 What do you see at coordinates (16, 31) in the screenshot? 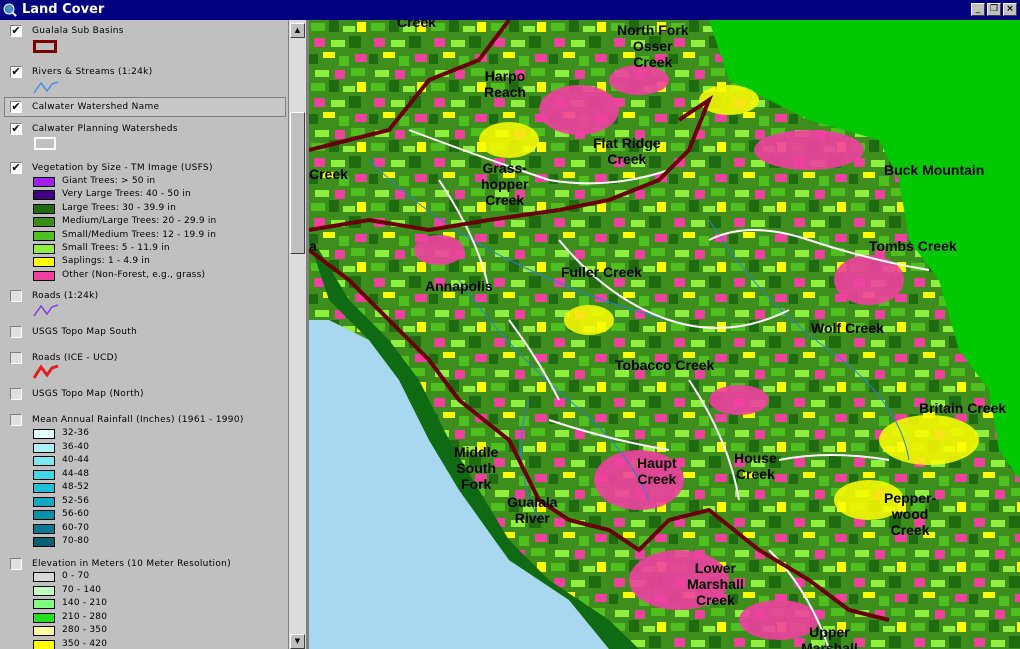
I see `layer-checkbox-sub-basins: ✔` at bounding box center [16, 31].